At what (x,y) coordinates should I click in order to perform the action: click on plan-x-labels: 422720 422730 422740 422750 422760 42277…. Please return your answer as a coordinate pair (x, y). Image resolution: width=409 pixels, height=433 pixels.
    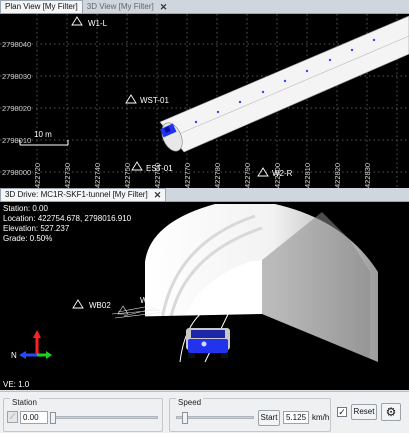
    Looking at the image, I should click on (202, 175).